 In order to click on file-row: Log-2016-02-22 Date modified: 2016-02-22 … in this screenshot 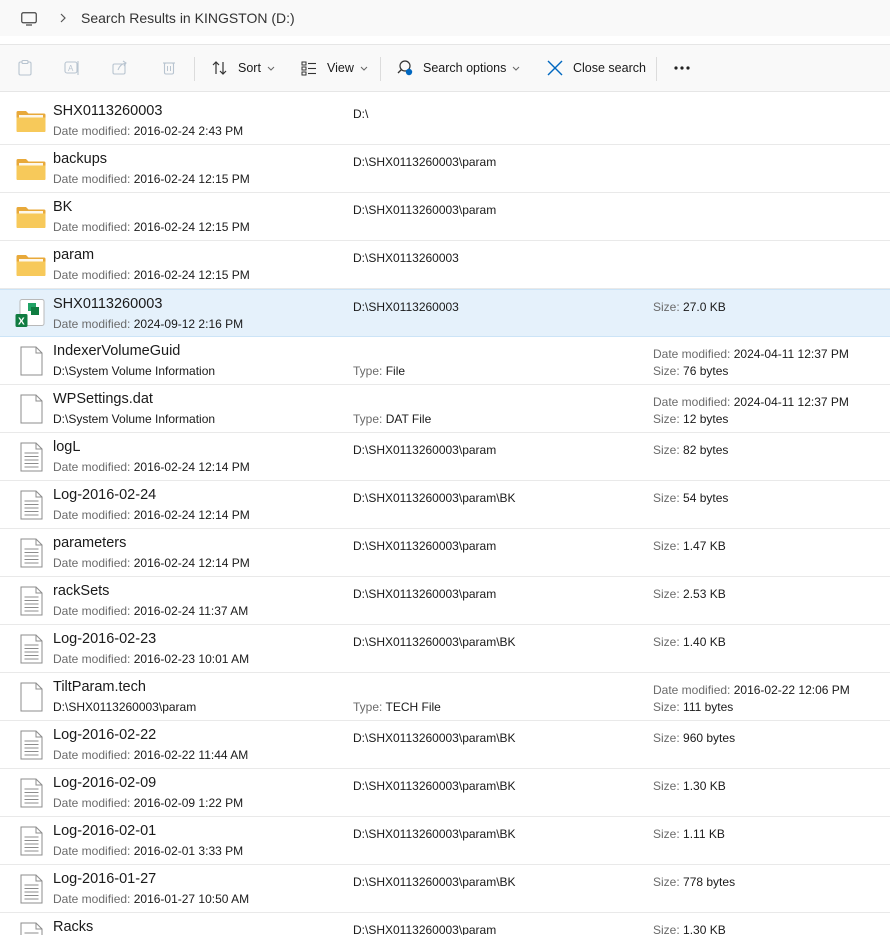, I will do `click(445, 745)`.